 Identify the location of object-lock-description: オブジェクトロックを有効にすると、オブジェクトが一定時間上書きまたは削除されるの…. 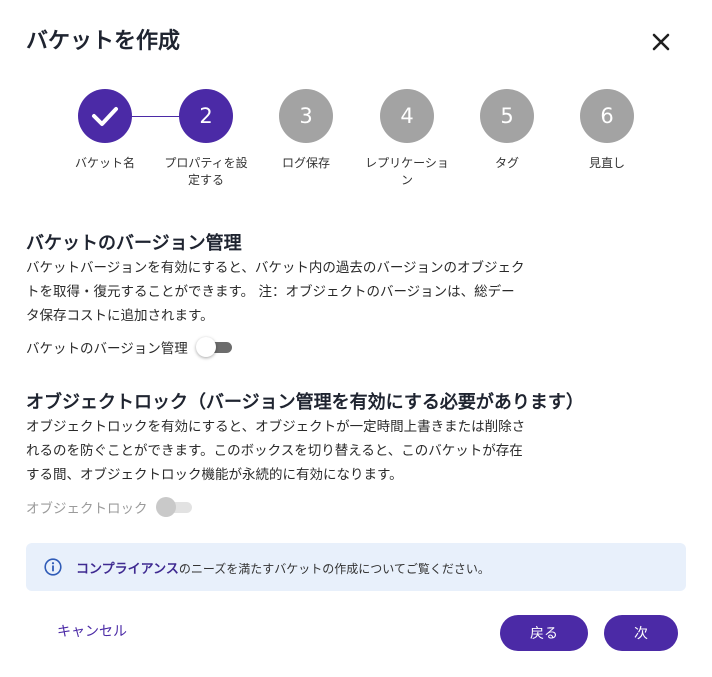
(276, 451).